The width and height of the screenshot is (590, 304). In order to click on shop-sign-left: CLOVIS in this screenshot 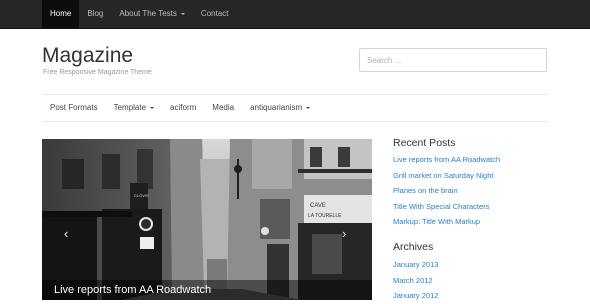, I will do `click(141, 195)`.